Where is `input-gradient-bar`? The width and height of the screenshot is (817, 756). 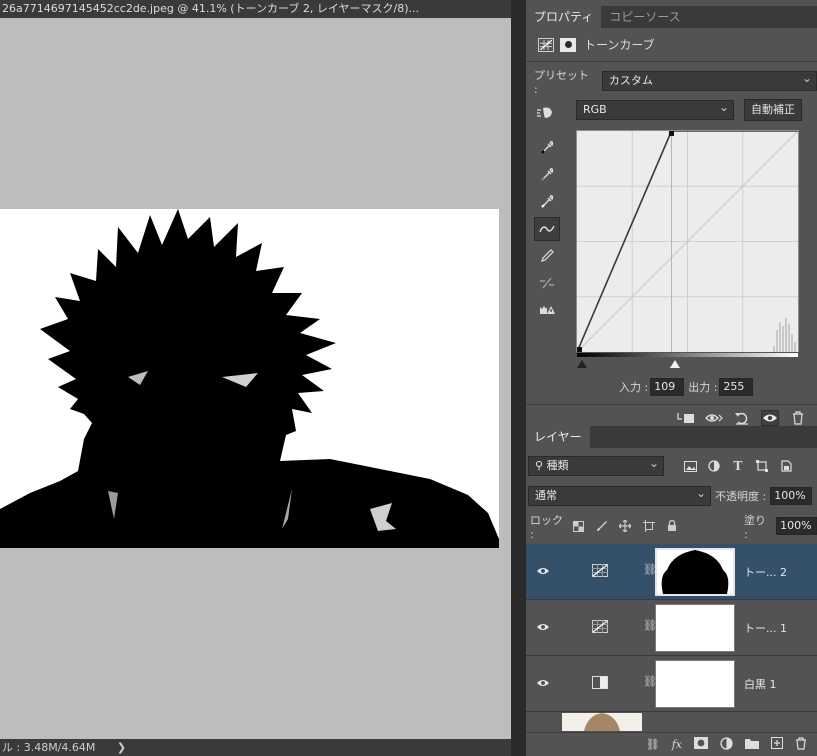
input-gradient-bar is located at coordinates (687, 355).